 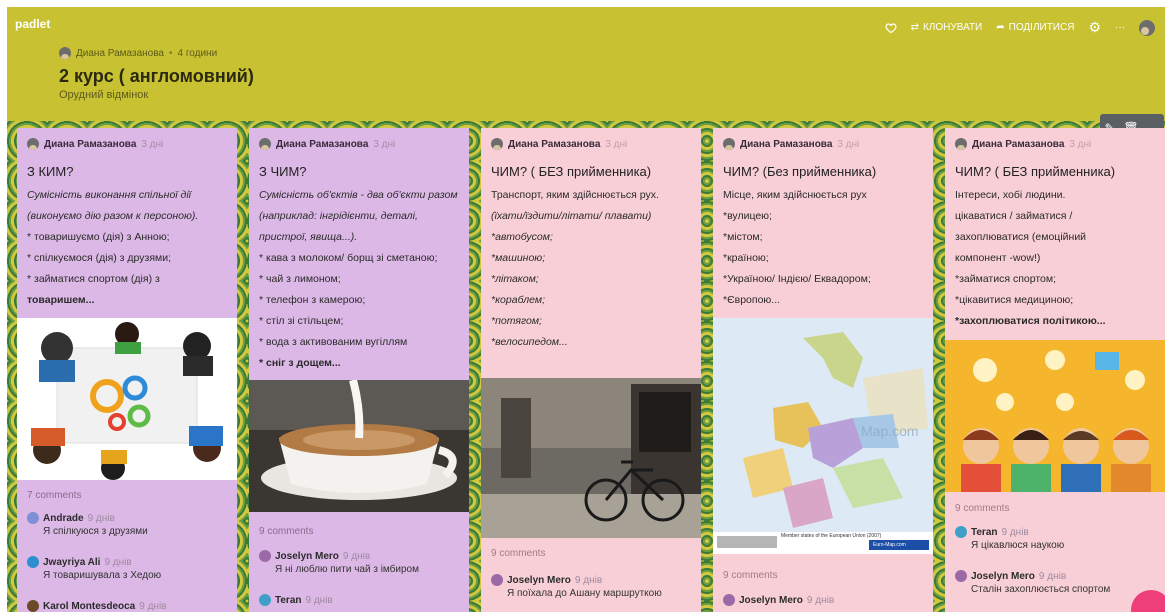 What do you see at coordinates (914, 27) in the screenshot?
I see `clone-icon: ⇄` at bounding box center [914, 27].